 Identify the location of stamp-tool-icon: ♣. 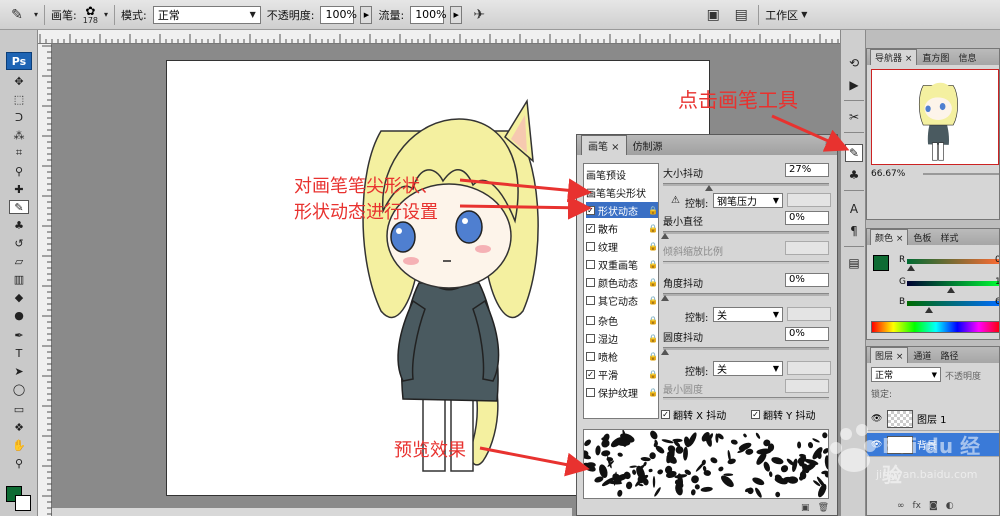
(19, 225).